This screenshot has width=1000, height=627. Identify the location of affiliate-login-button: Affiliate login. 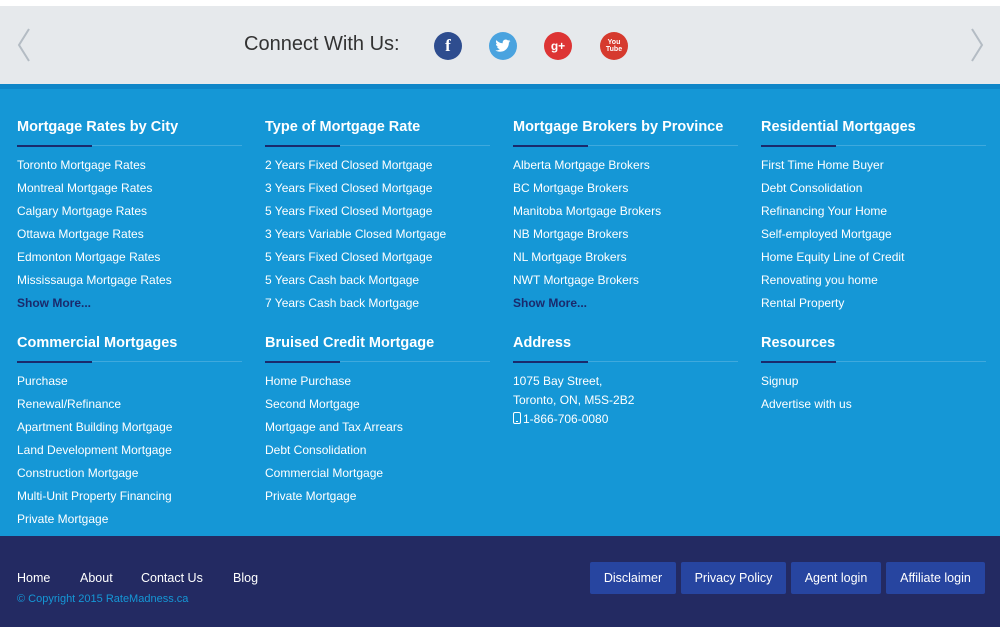
(935, 578).